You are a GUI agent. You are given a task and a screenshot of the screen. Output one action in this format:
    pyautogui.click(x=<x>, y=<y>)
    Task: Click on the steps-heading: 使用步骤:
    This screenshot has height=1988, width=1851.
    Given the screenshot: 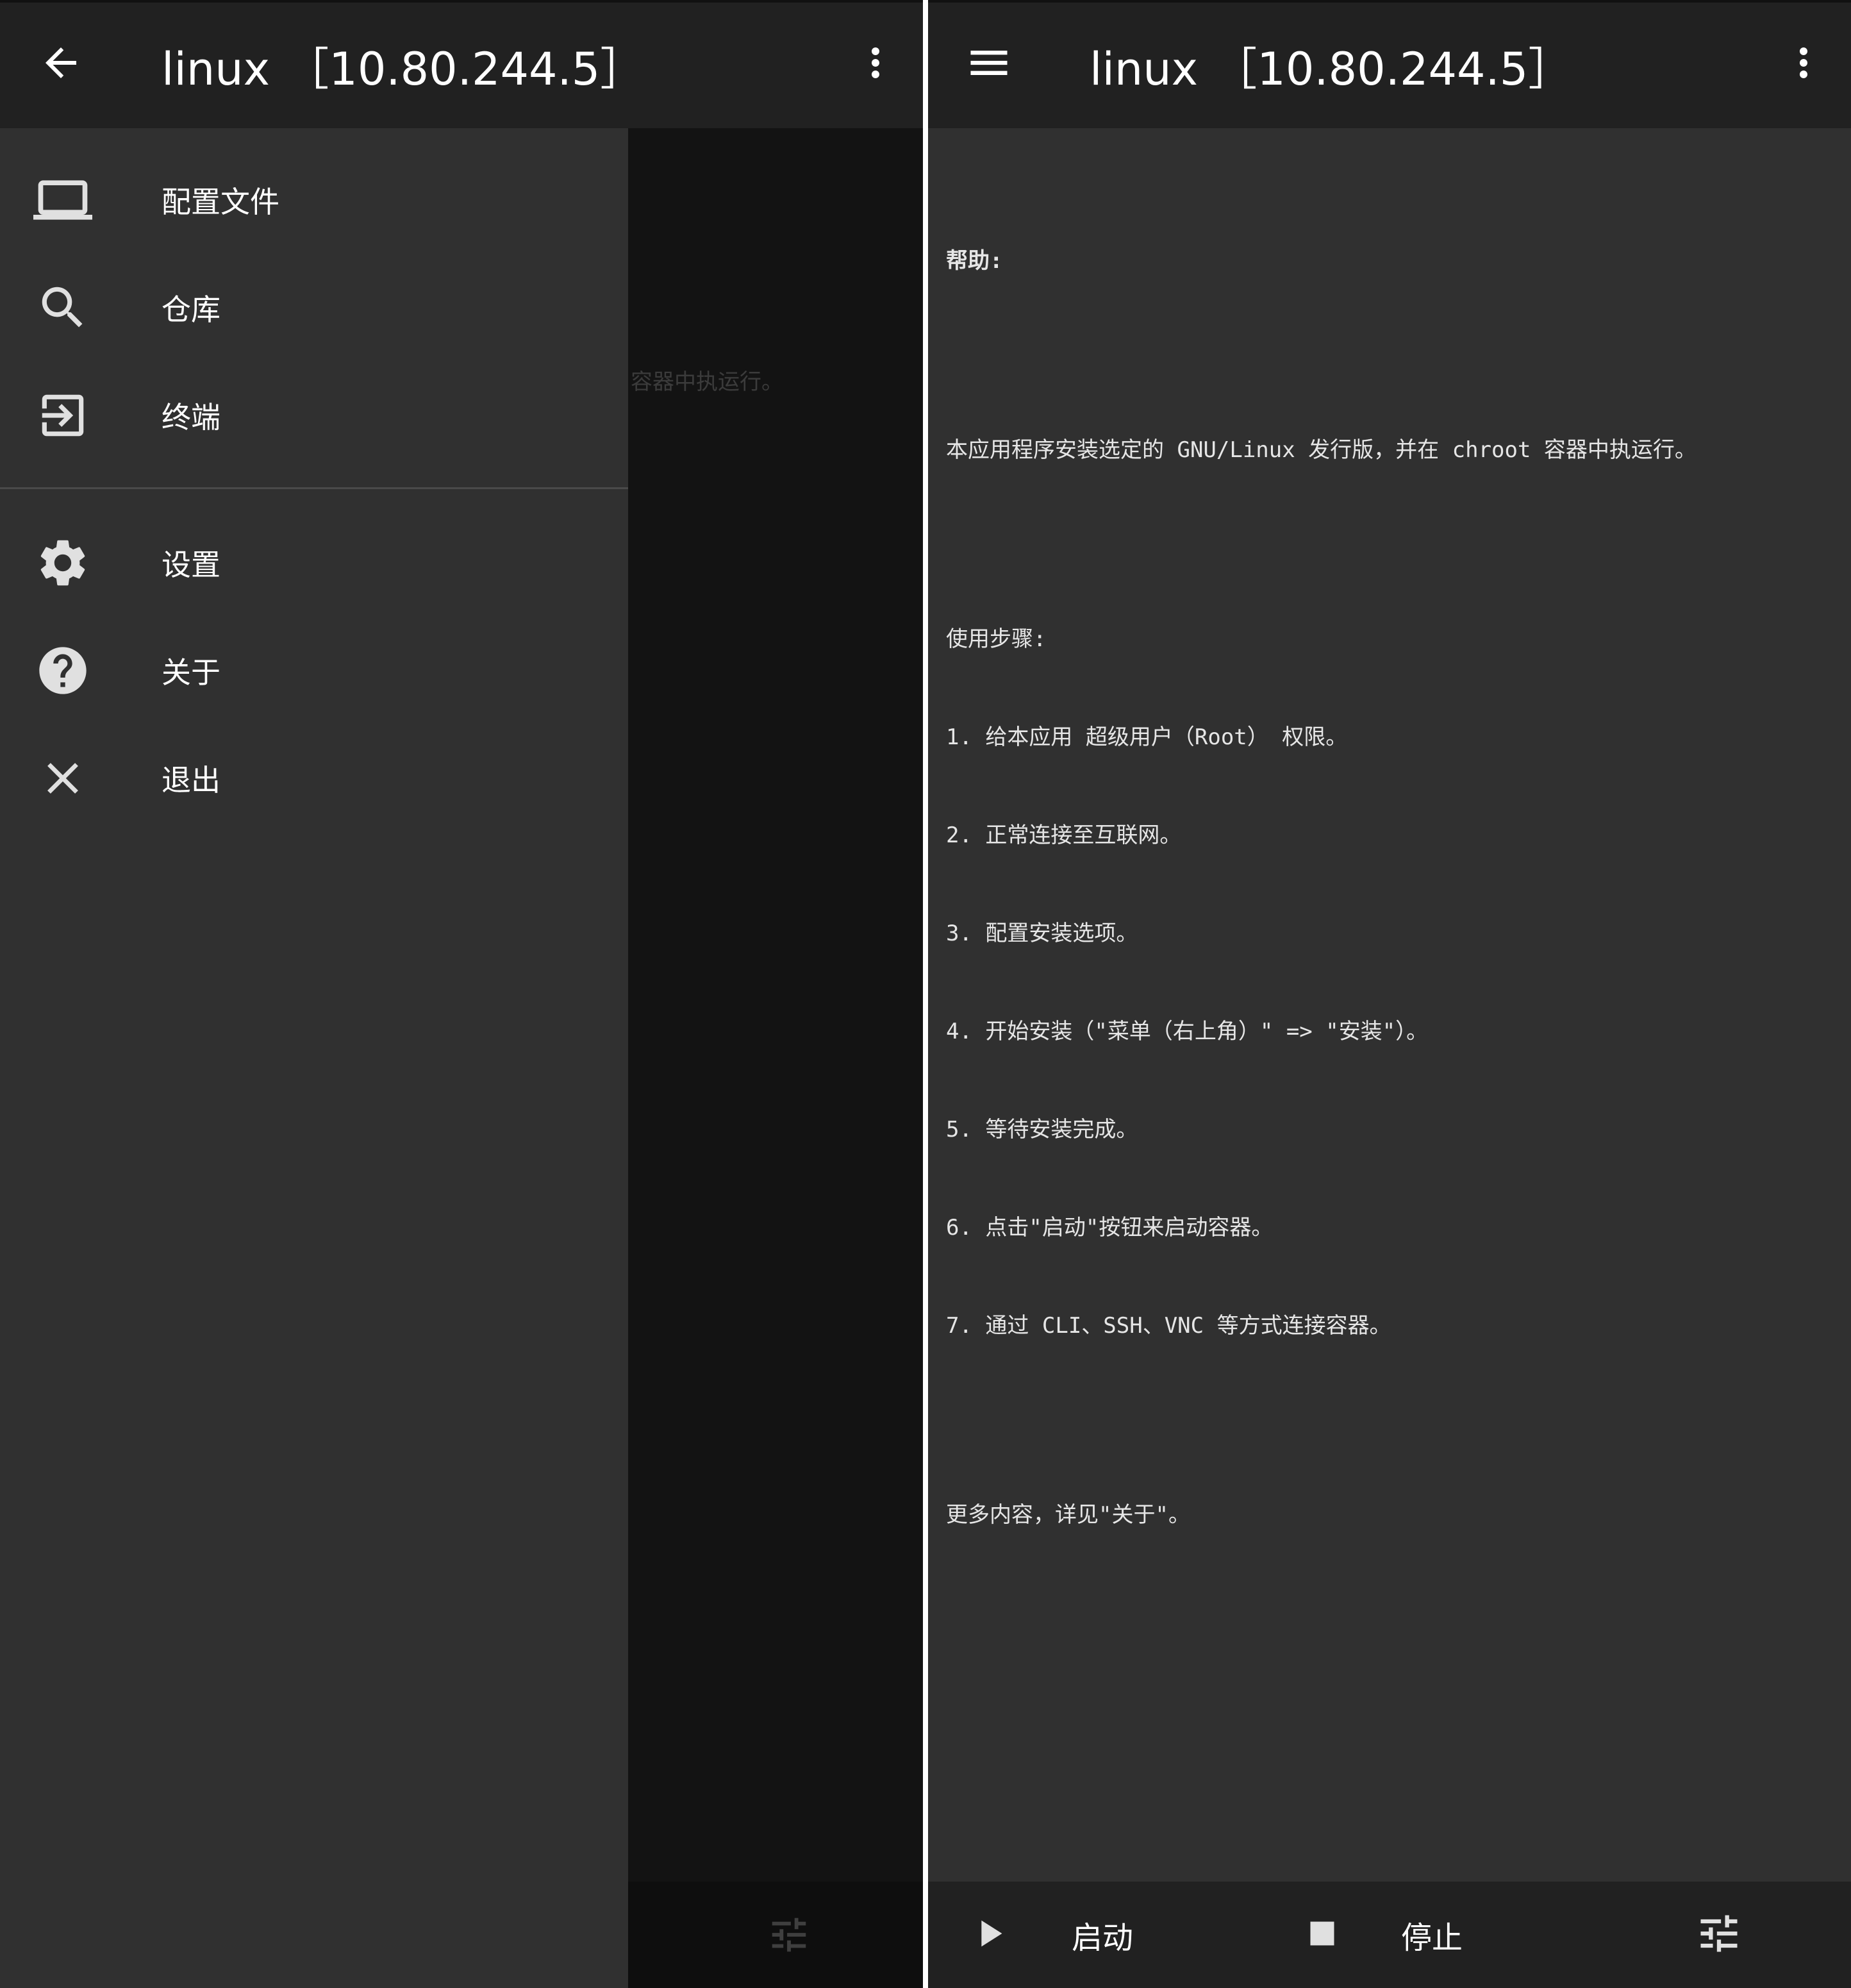 What is the action you would take?
    pyautogui.click(x=997, y=639)
    